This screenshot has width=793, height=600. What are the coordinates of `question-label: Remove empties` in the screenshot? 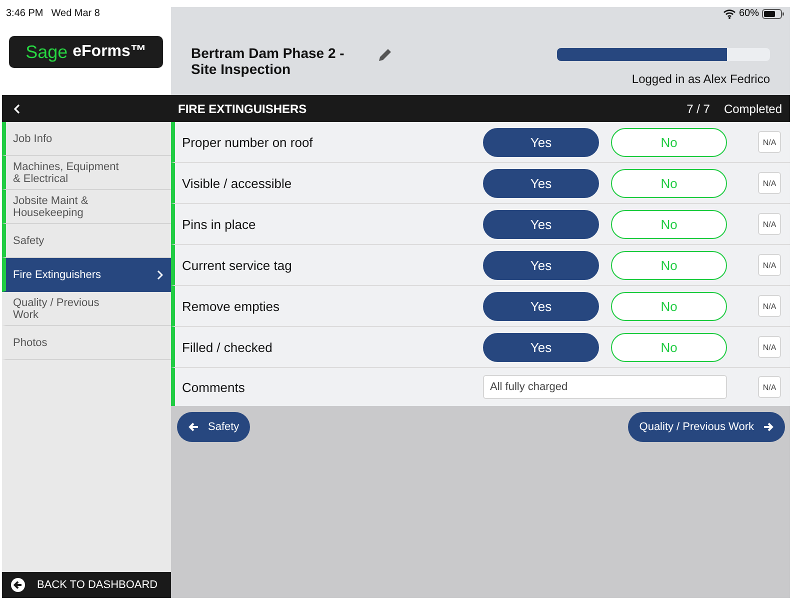 It's located at (231, 306).